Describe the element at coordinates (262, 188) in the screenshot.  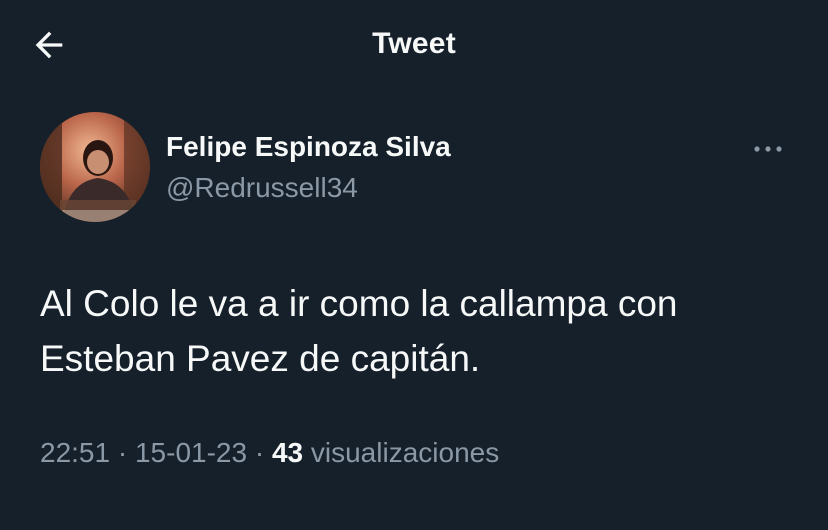
I see `author-handle: @Redrussell34` at that location.